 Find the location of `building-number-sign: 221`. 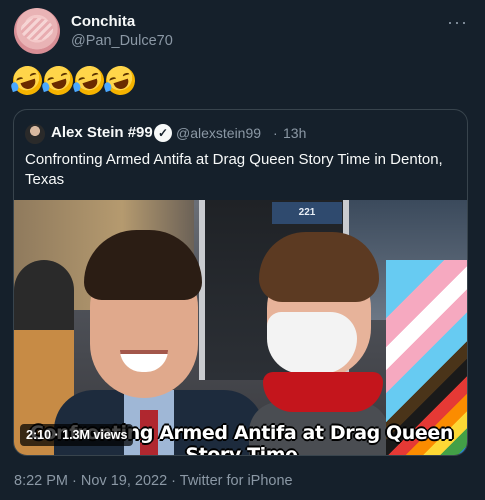

building-number-sign: 221 is located at coordinates (307, 213).